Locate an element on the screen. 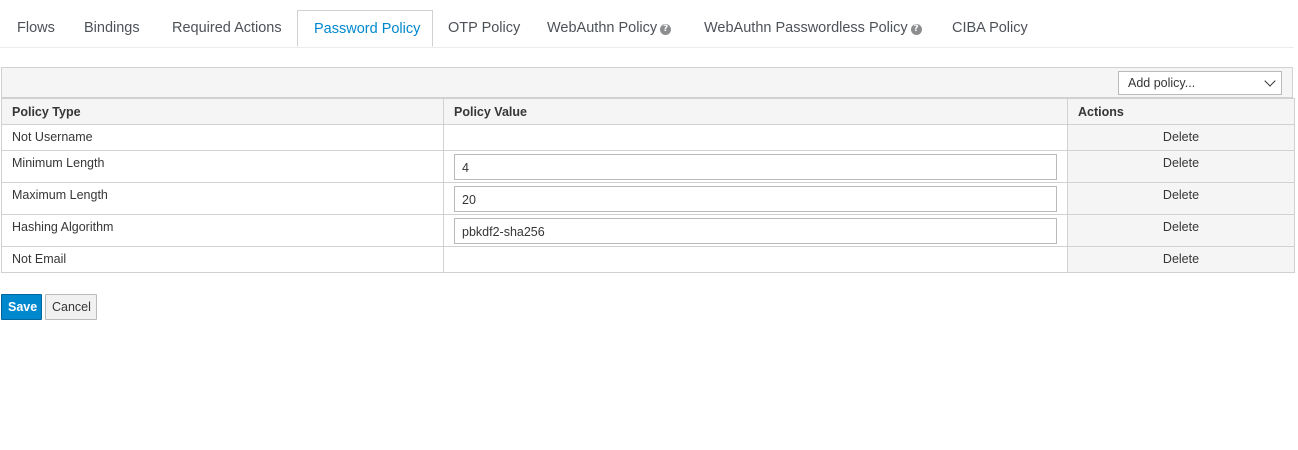  policy-value-cell: 20 is located at coordinates (755, 198).